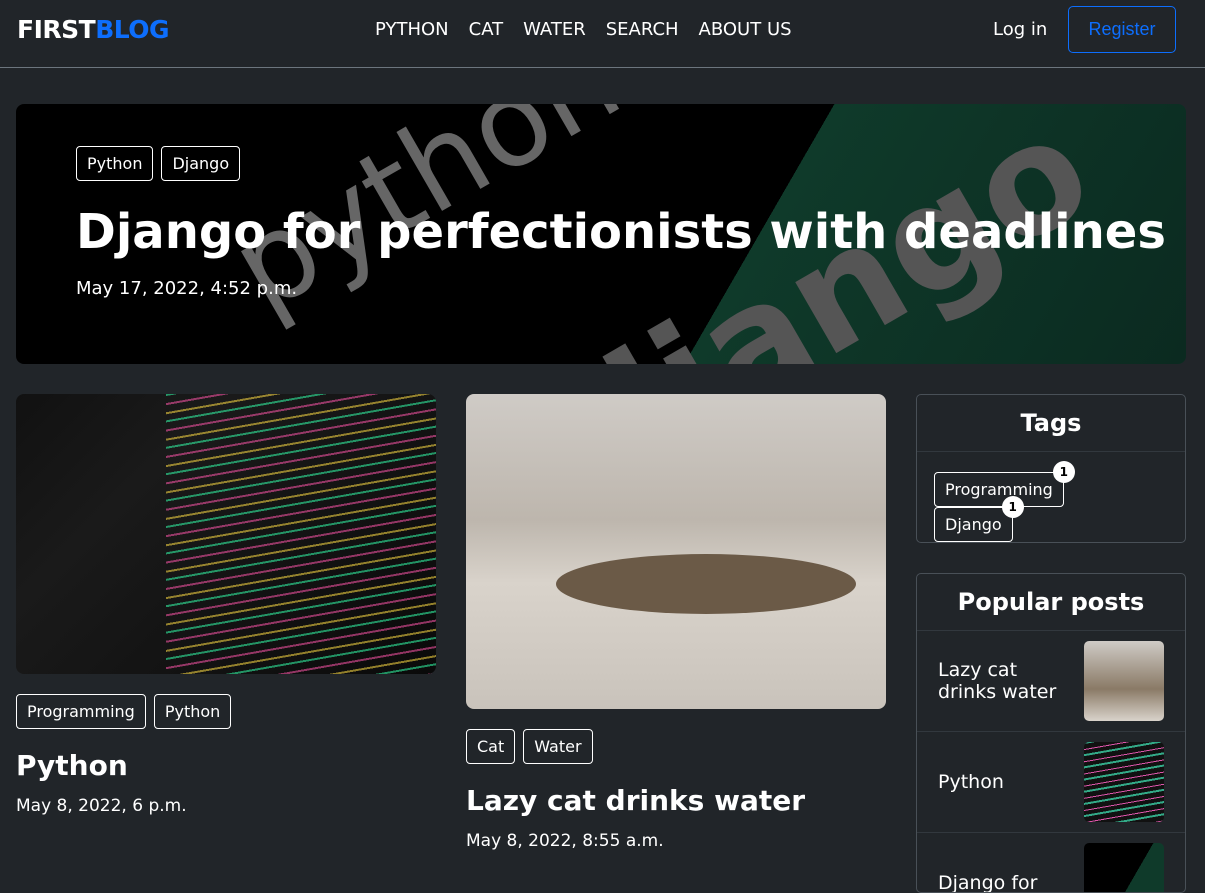  I want to click on popular-post-item: Lazy cat drinks water, so click(1051, 681).